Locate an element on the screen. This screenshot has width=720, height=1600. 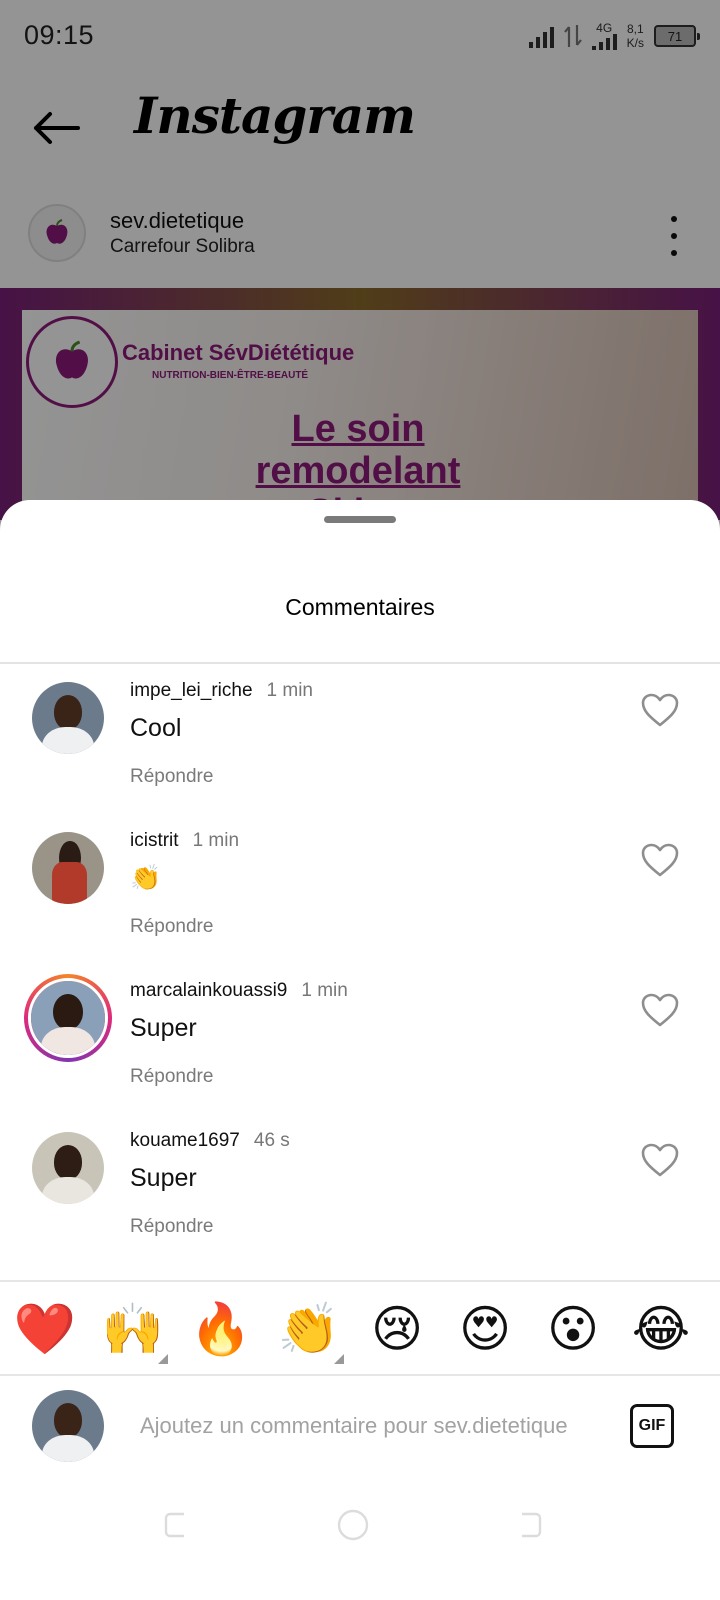
gif-button: GIF is located at coordinates (652, 1426).